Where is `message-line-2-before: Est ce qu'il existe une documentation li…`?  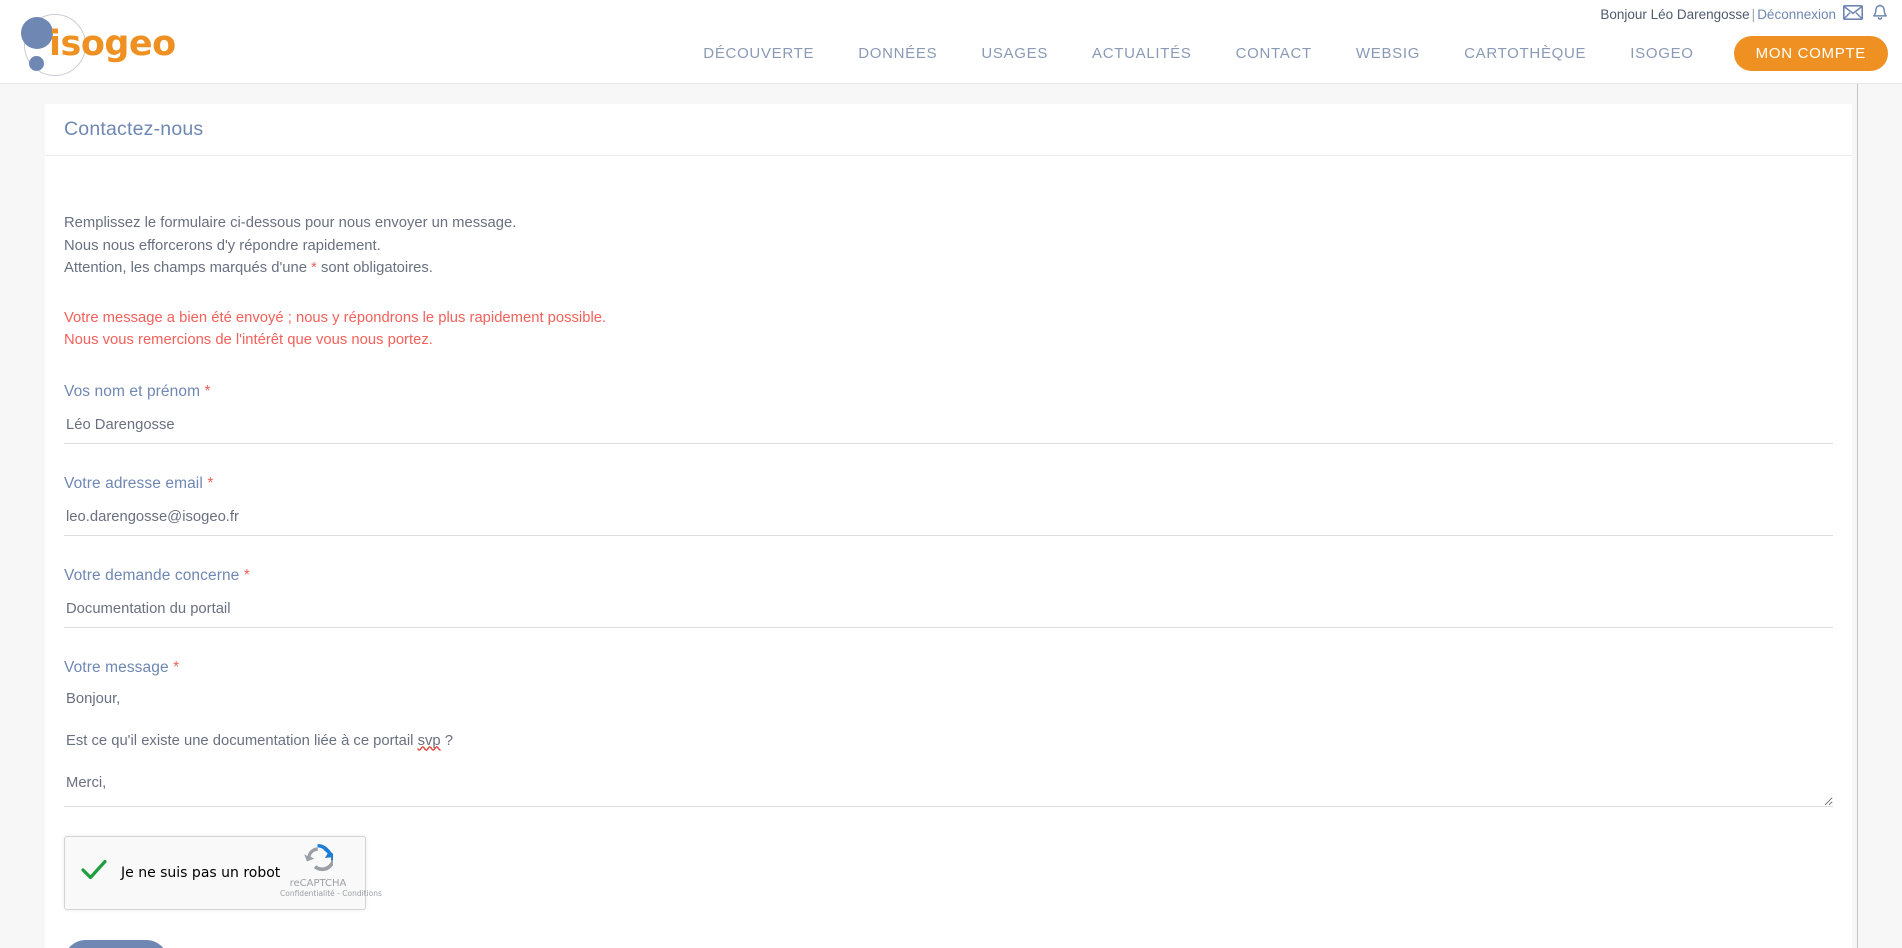
message-line-2-before: Est ce qu'il existe une documentation li… is located at coordinates (242, 740).